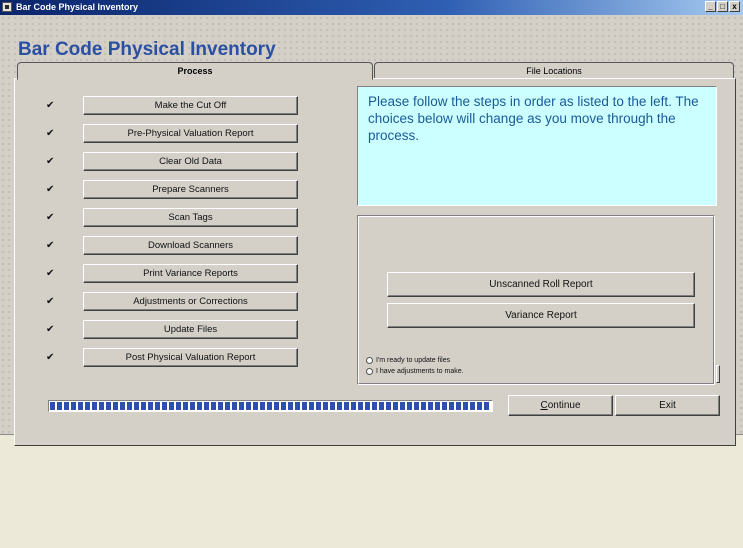 The width and height of the screenshot is (743, 548). I want to click on step-row: ✔ Prepare Scanners, so click(176, 190).